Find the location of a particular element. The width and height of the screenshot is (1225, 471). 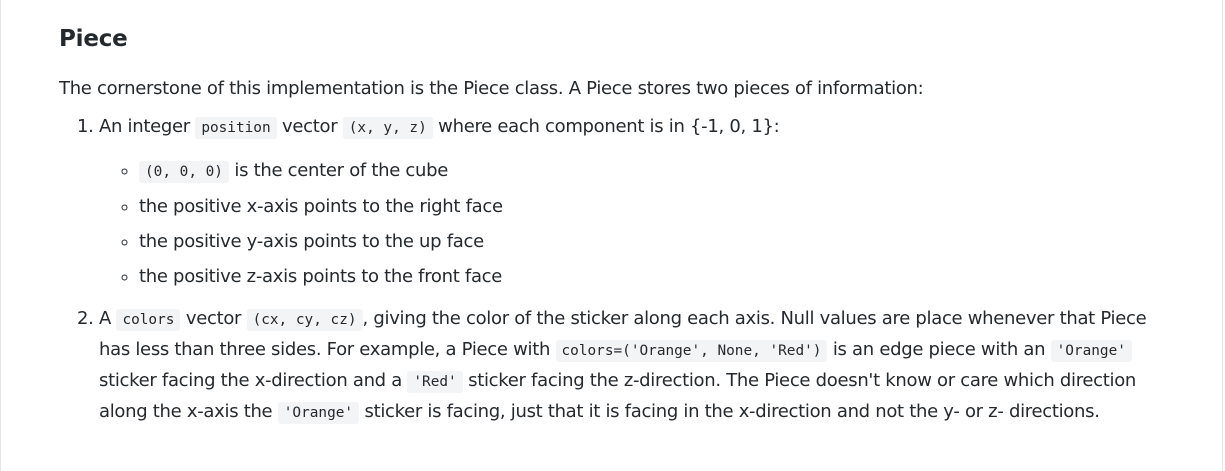

inline-code: (x, y, z) is located at coordinates (387, 128).